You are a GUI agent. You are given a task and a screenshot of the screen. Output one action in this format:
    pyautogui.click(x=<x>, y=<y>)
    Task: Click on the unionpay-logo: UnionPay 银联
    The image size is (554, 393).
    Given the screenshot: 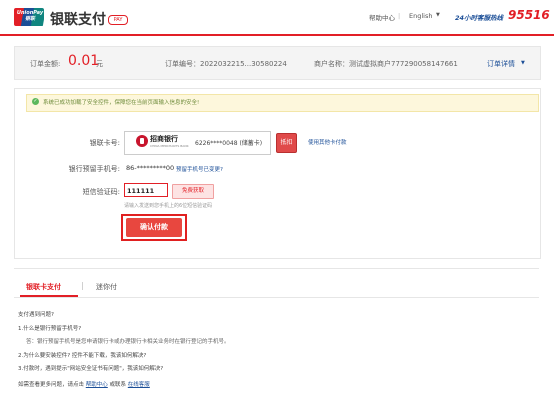 What is the action you would take?
    pyautogui.click(x=29, y=17)
    